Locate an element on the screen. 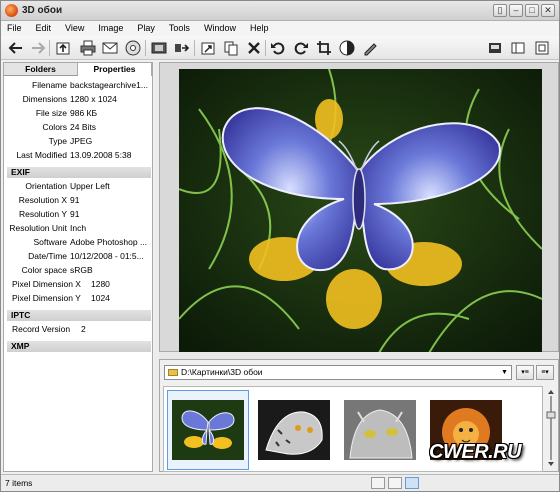  property-value: 1024 is located at coordinates (100, 298).